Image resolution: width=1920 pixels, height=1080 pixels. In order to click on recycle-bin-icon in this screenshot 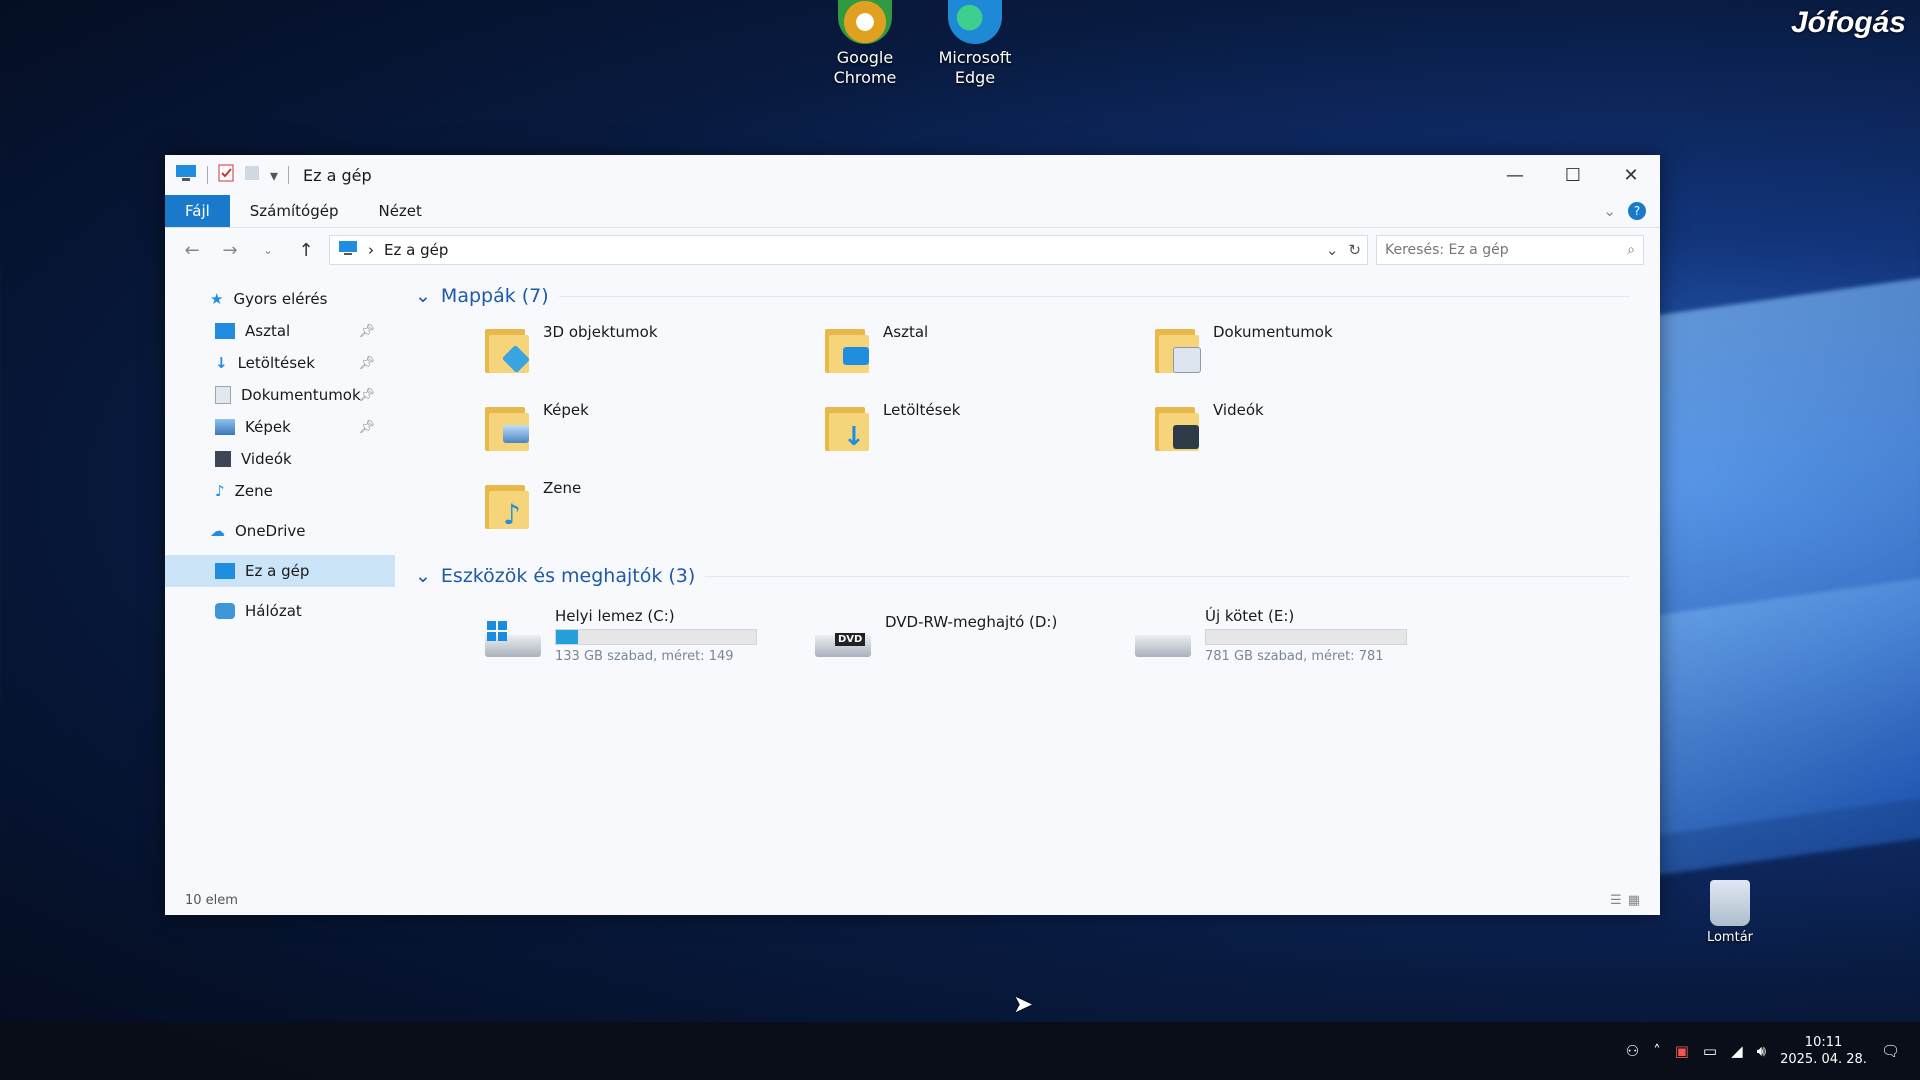, I will do `click(1730, 903)`.